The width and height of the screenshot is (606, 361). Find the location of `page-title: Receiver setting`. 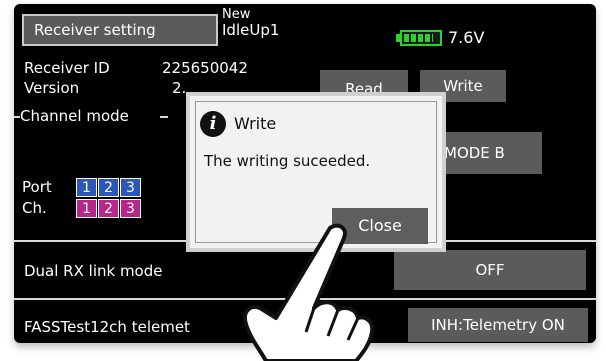

page-title: Receiver setting is located at coordinates (120, 30).